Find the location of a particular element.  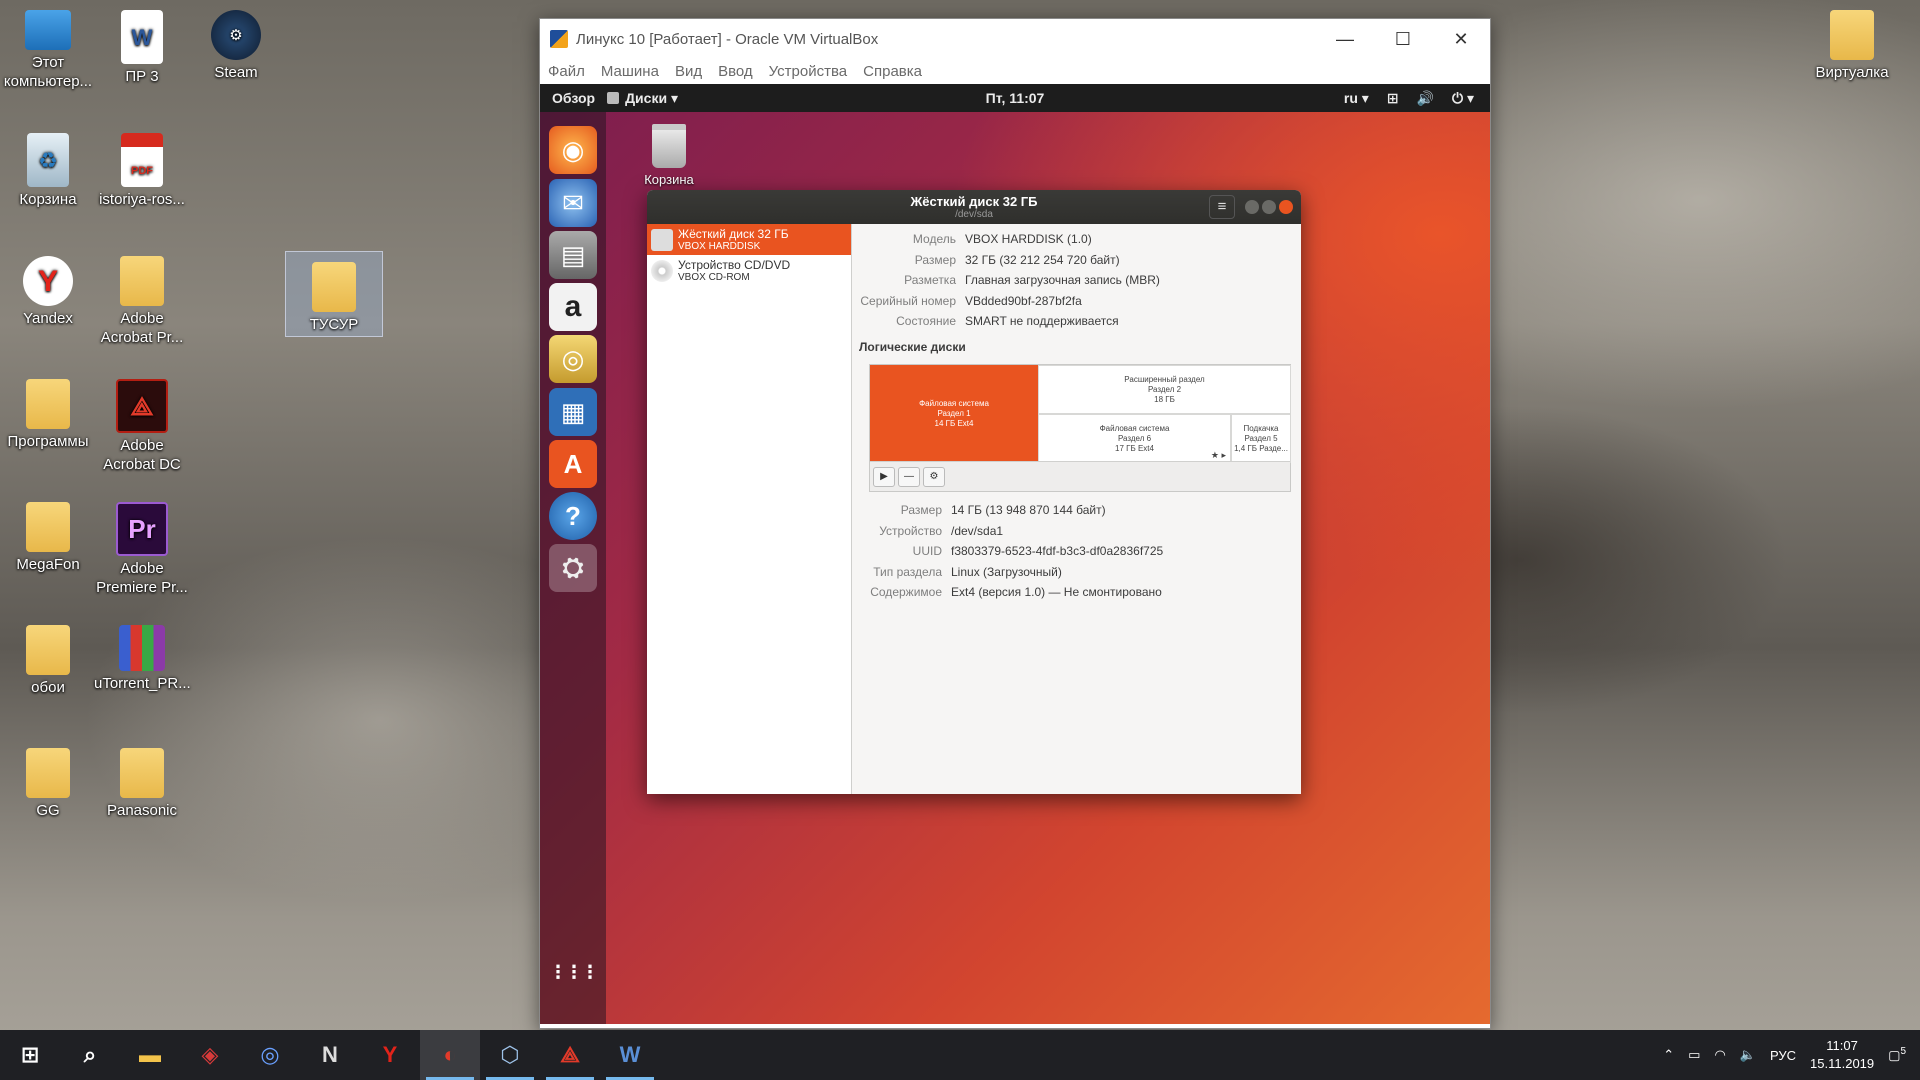

virtualbox-taskbar-icon: ⬡ is located at coordinates (510, 1055).